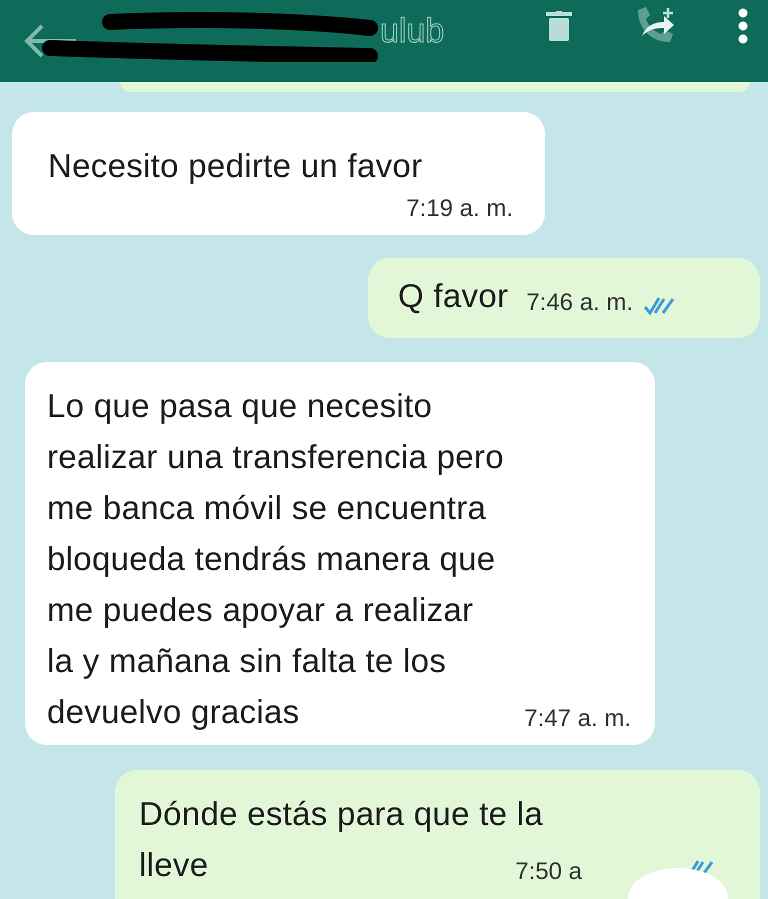 This screenshot has width=768, height=899. What do you see at coordinates (548, 872) in the screenshot?
I see `message-time: 7:50 a` at bounding box center [548, 872].